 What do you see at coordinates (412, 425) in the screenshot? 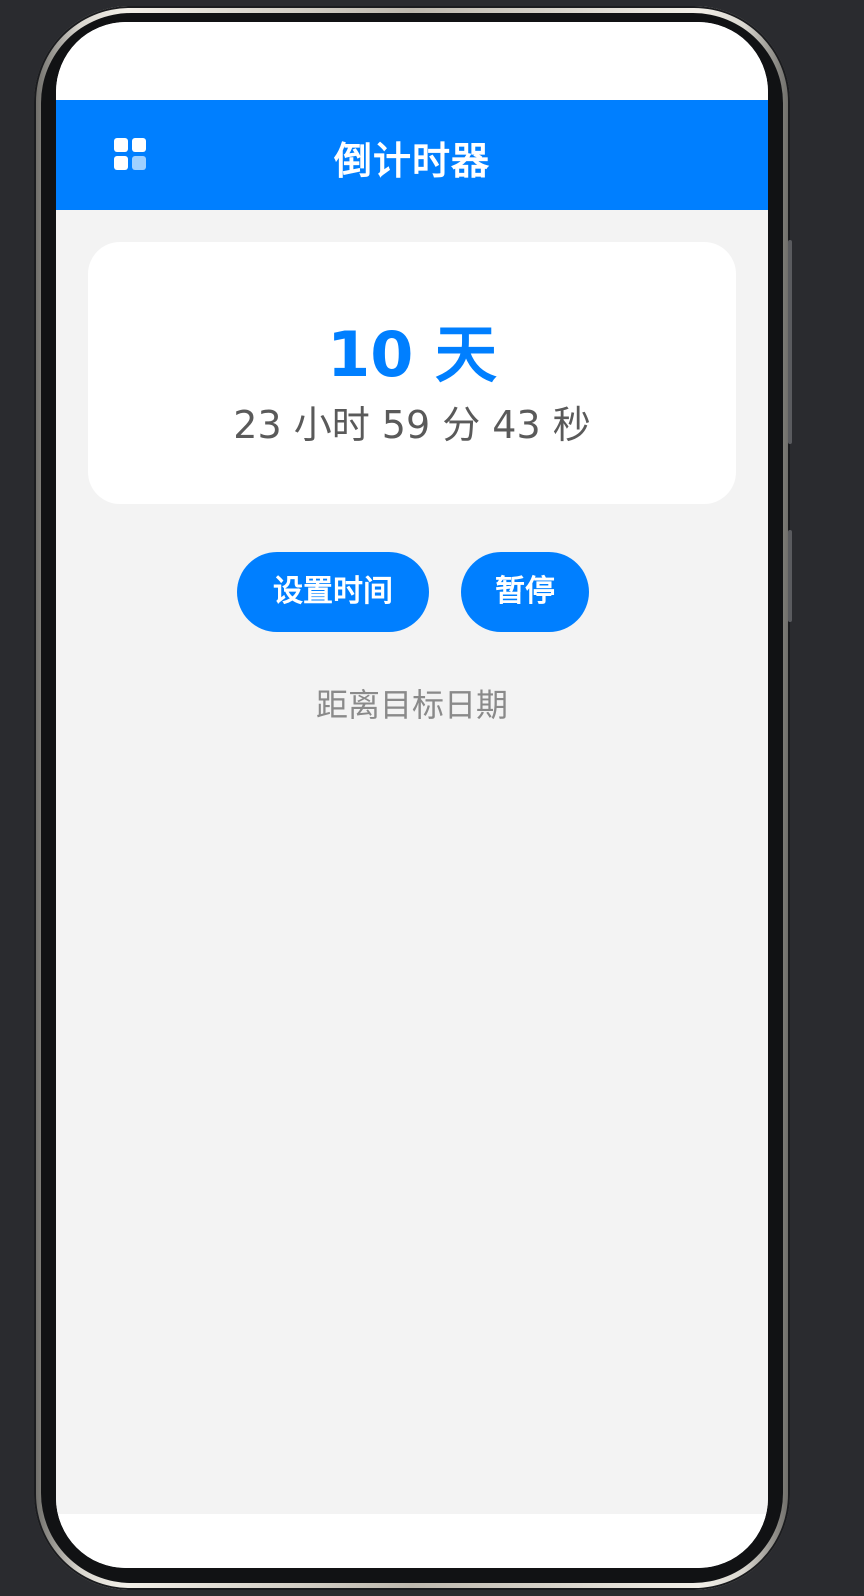
I see `countdown-time: 23 小时 59 分 43 秒` at bounding box center [412, 425].